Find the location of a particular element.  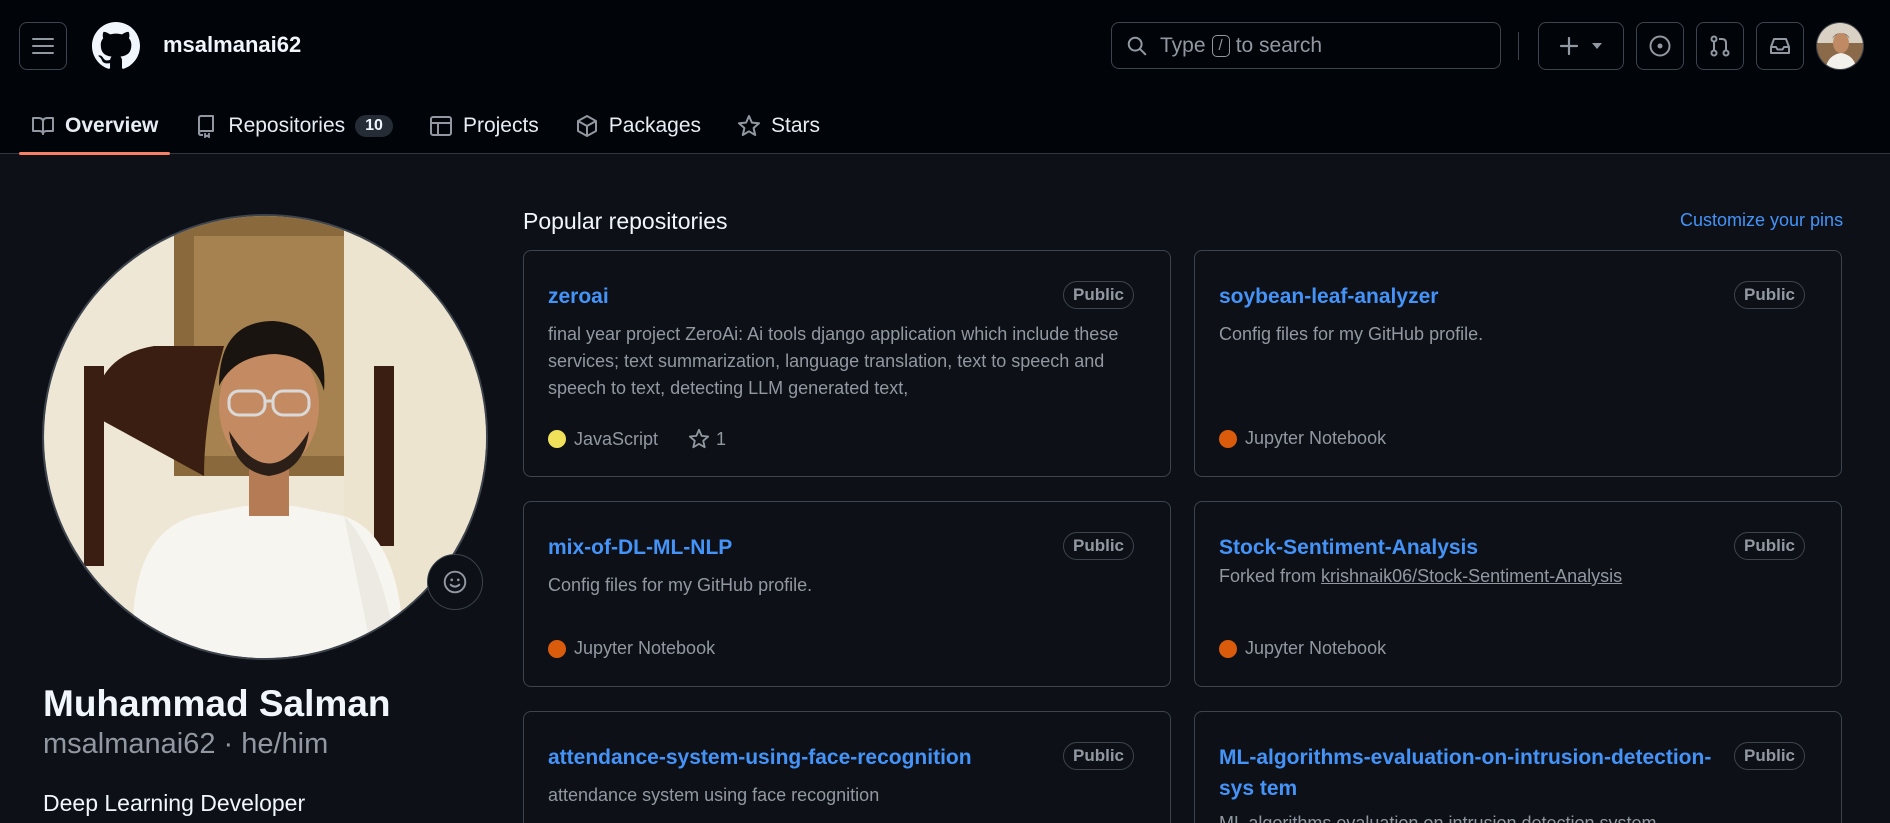

repo-star-count: 1 is located at coordinates (721, 438).